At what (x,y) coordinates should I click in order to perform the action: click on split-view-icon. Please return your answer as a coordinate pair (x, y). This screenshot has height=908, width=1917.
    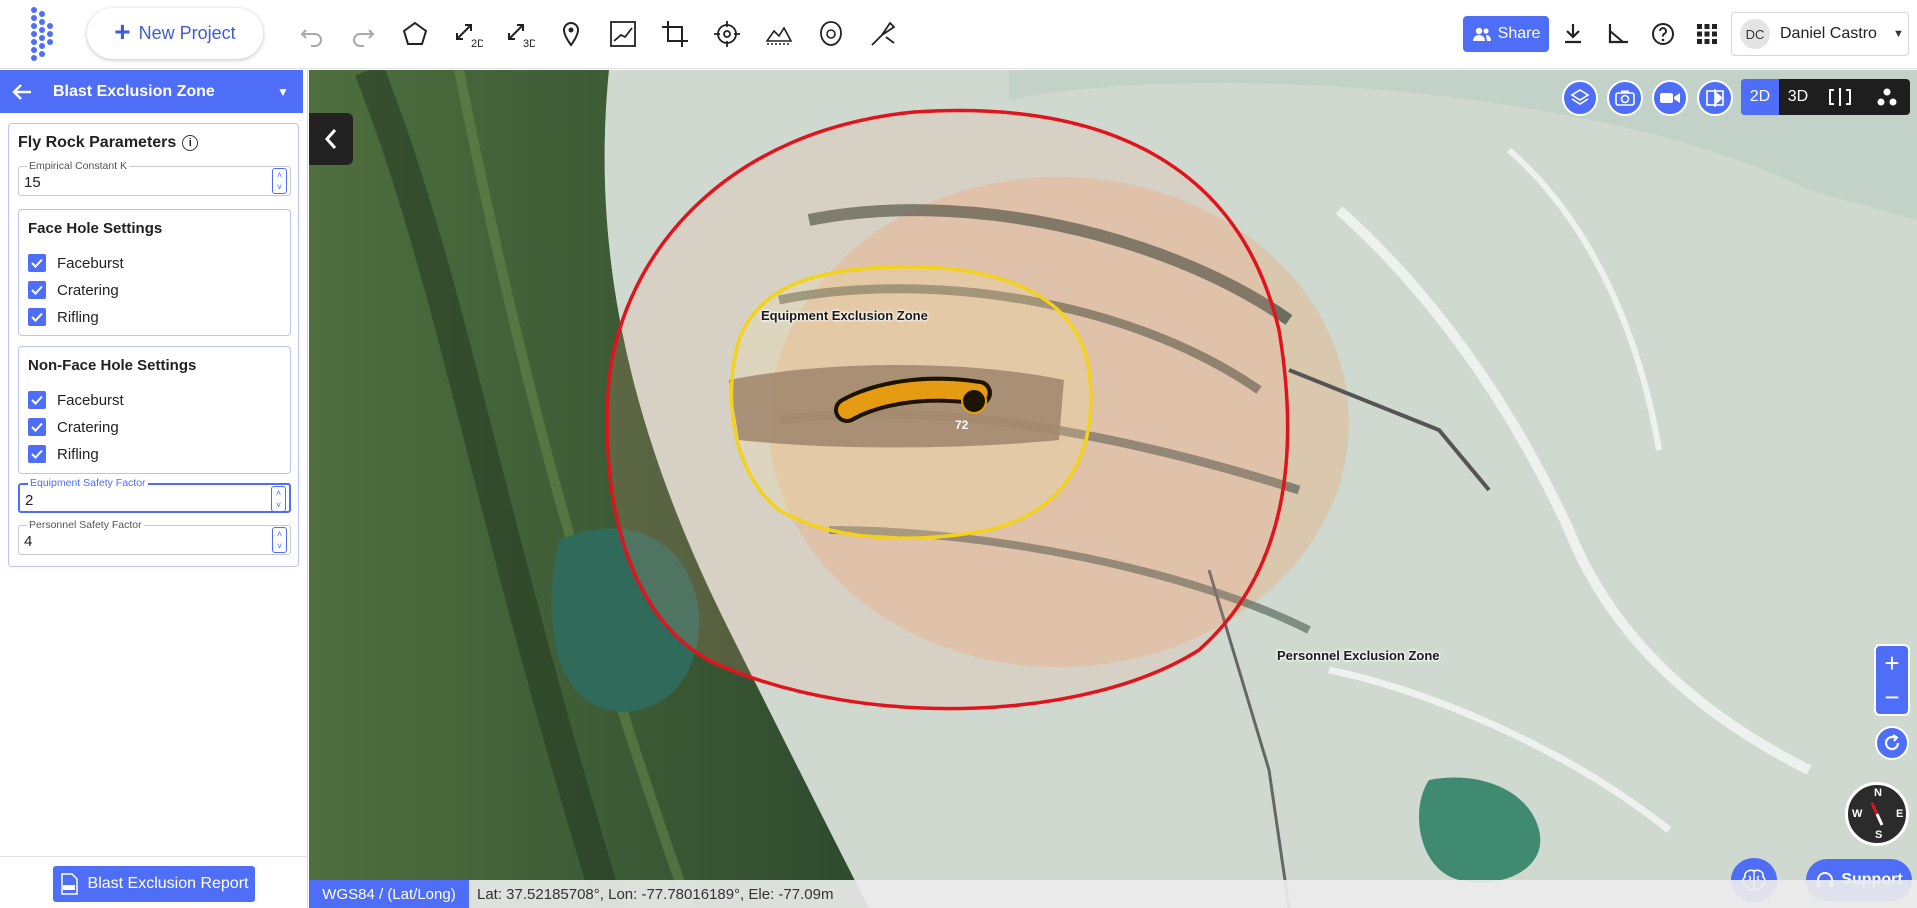
    Looking at the image, I should click on (1840, 97).